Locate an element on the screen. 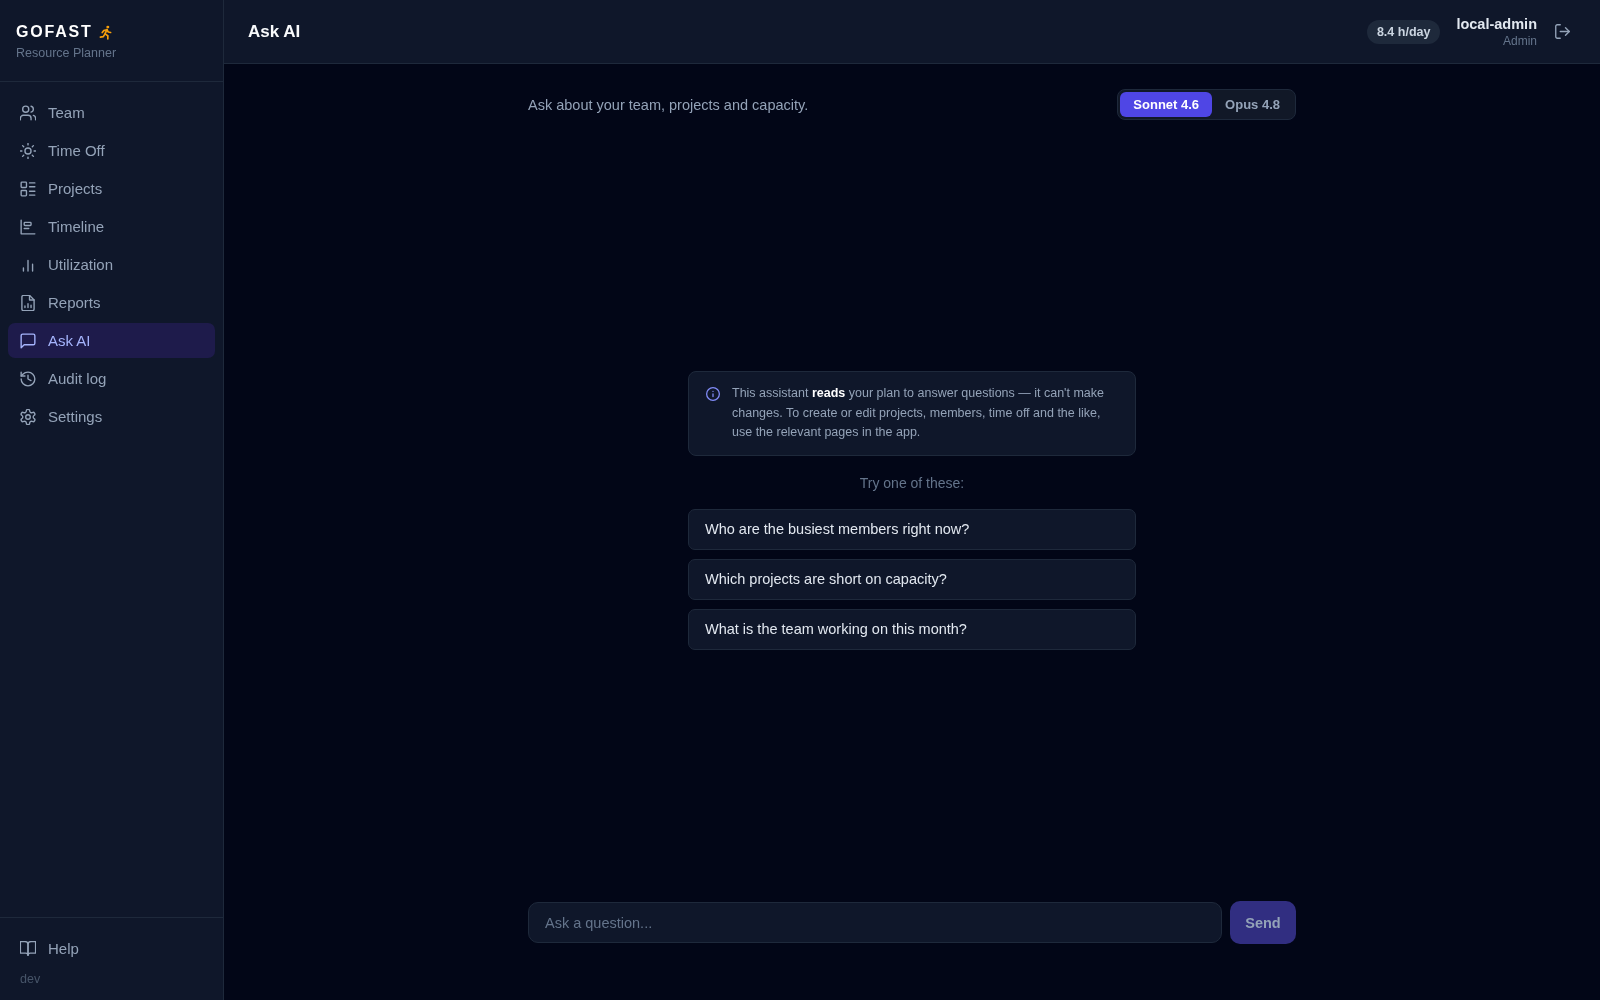 The width and height of the screenshot is (1600, 1000). model-option: Opus 4.8 is located at coordinates (1252, 104).